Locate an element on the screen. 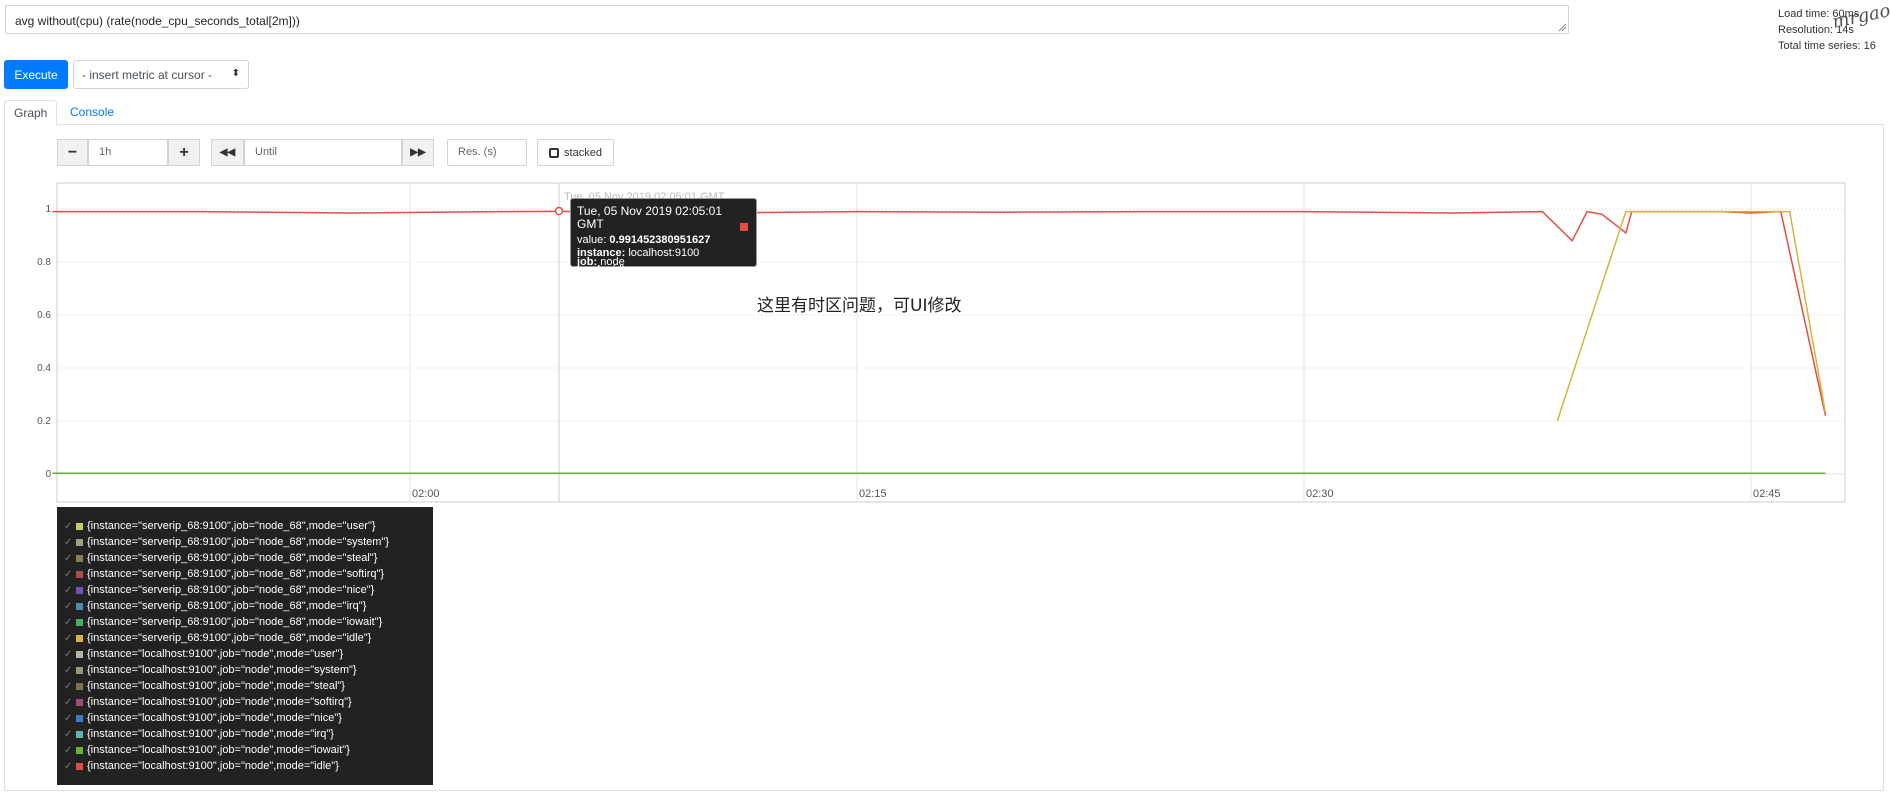 This screenshot has width=1890, height=796. tooltip-title: Tue, 05 Nov 2019 02:05:01 GMT is located at coordinates (649, 217).